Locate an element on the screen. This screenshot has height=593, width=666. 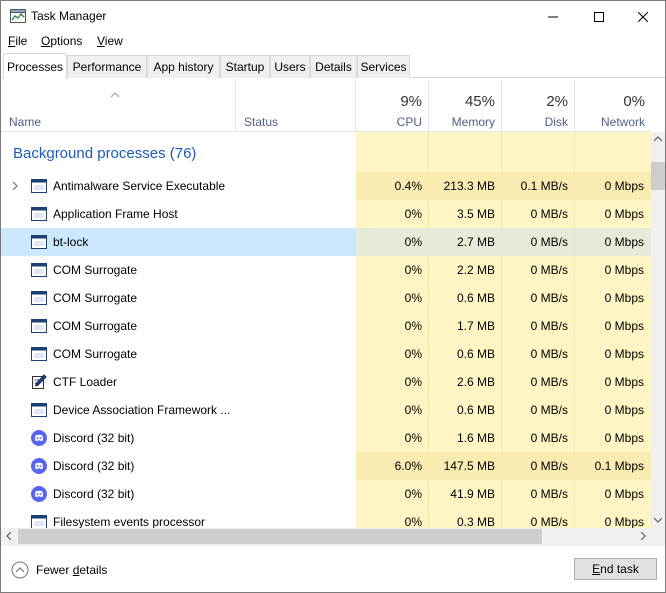
close-icon is located at coordinates (643, 16).